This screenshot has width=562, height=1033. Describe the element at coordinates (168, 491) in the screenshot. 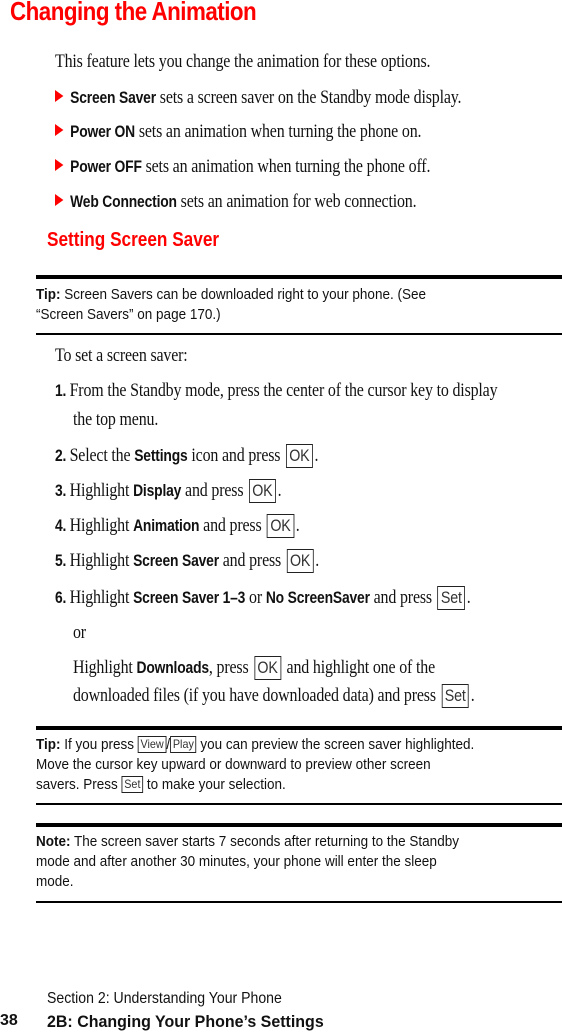

I see `step-3: 3. Highlight Display and press OK.` at that location.